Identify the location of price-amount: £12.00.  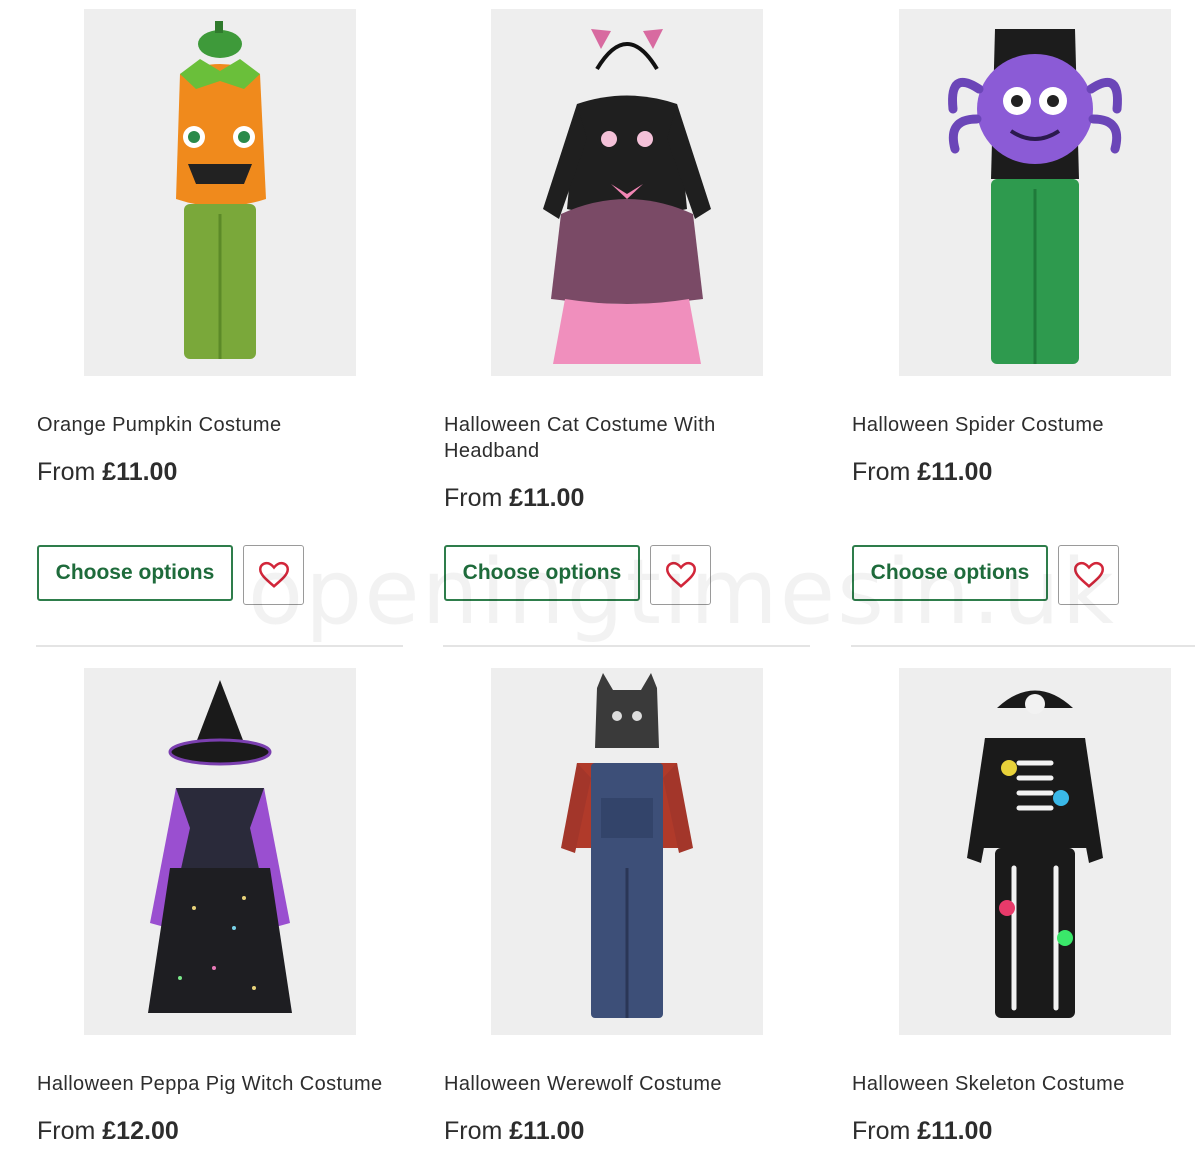
(140, 1131).